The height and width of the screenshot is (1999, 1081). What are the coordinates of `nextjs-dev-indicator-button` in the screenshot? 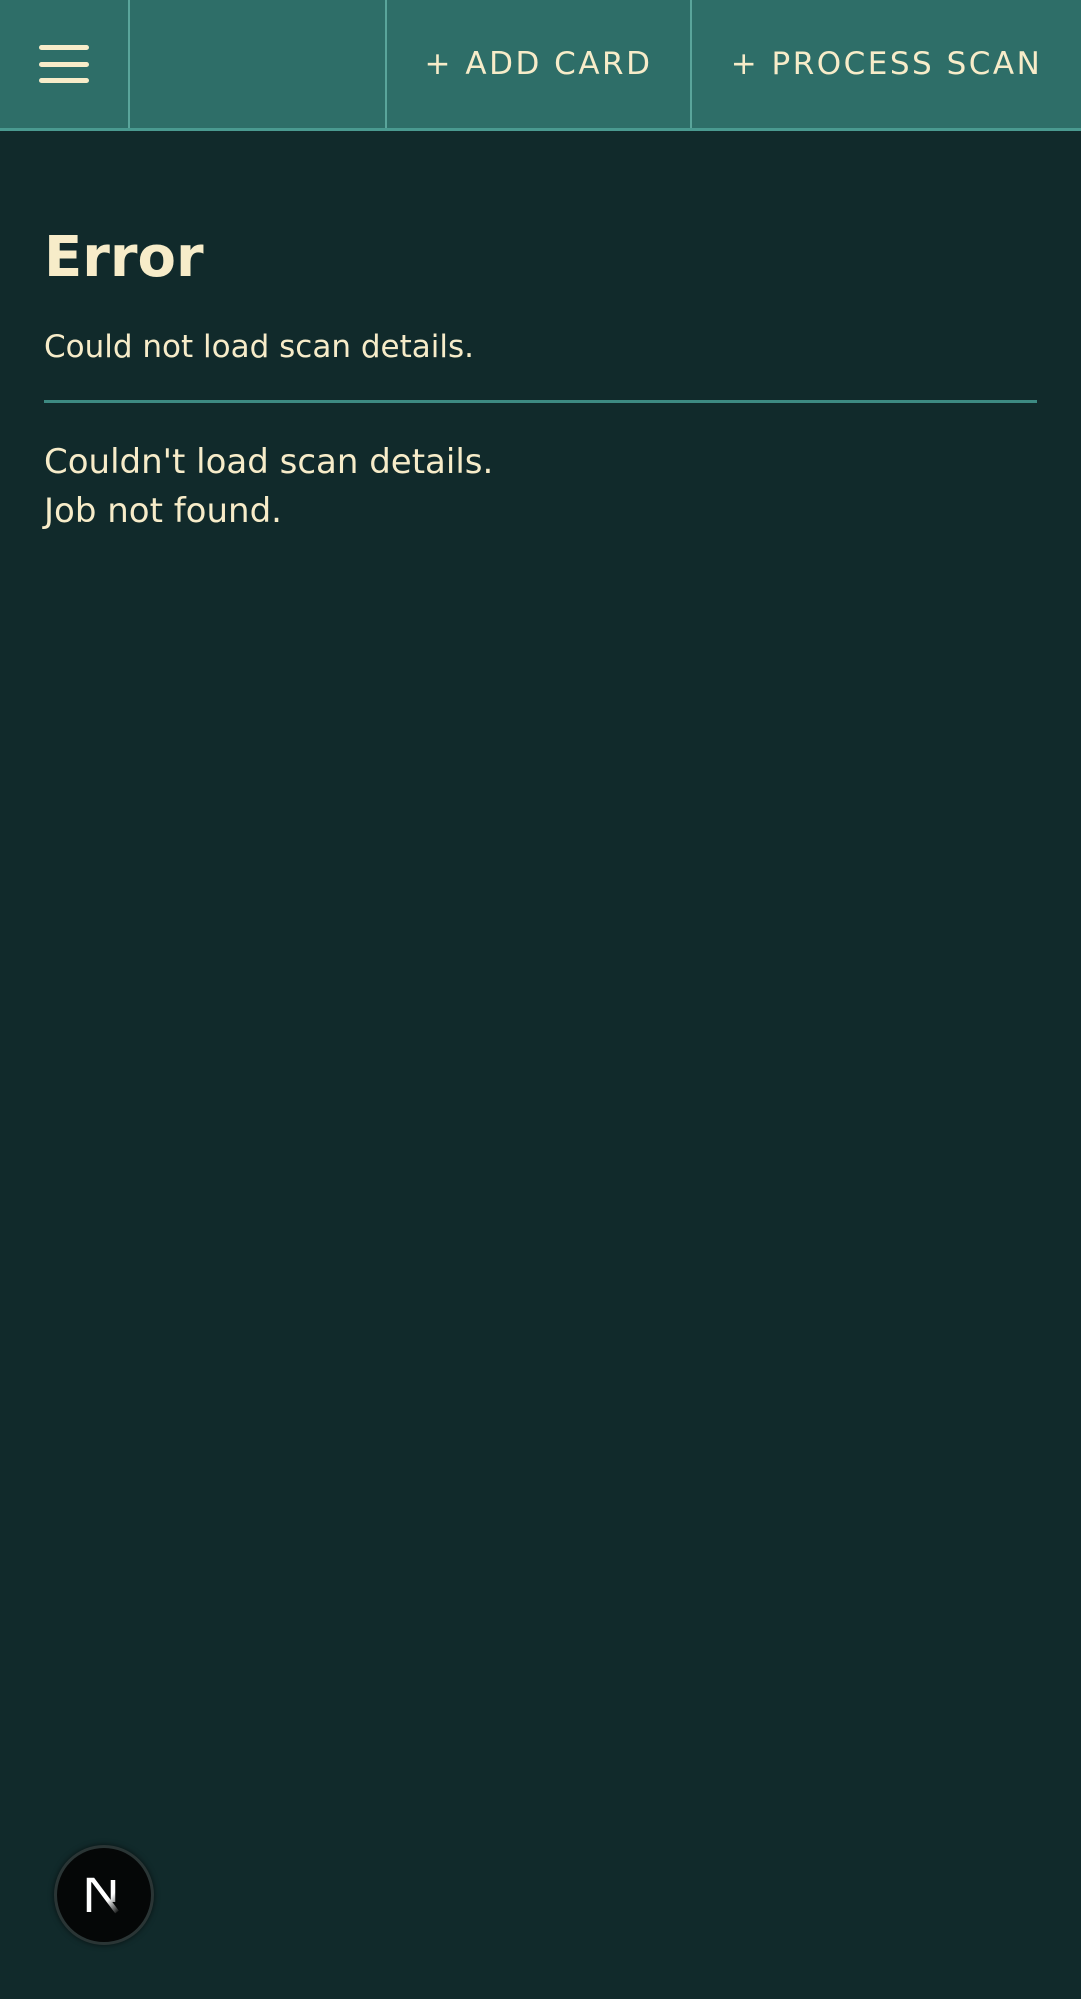 It's located at (104, 1895).